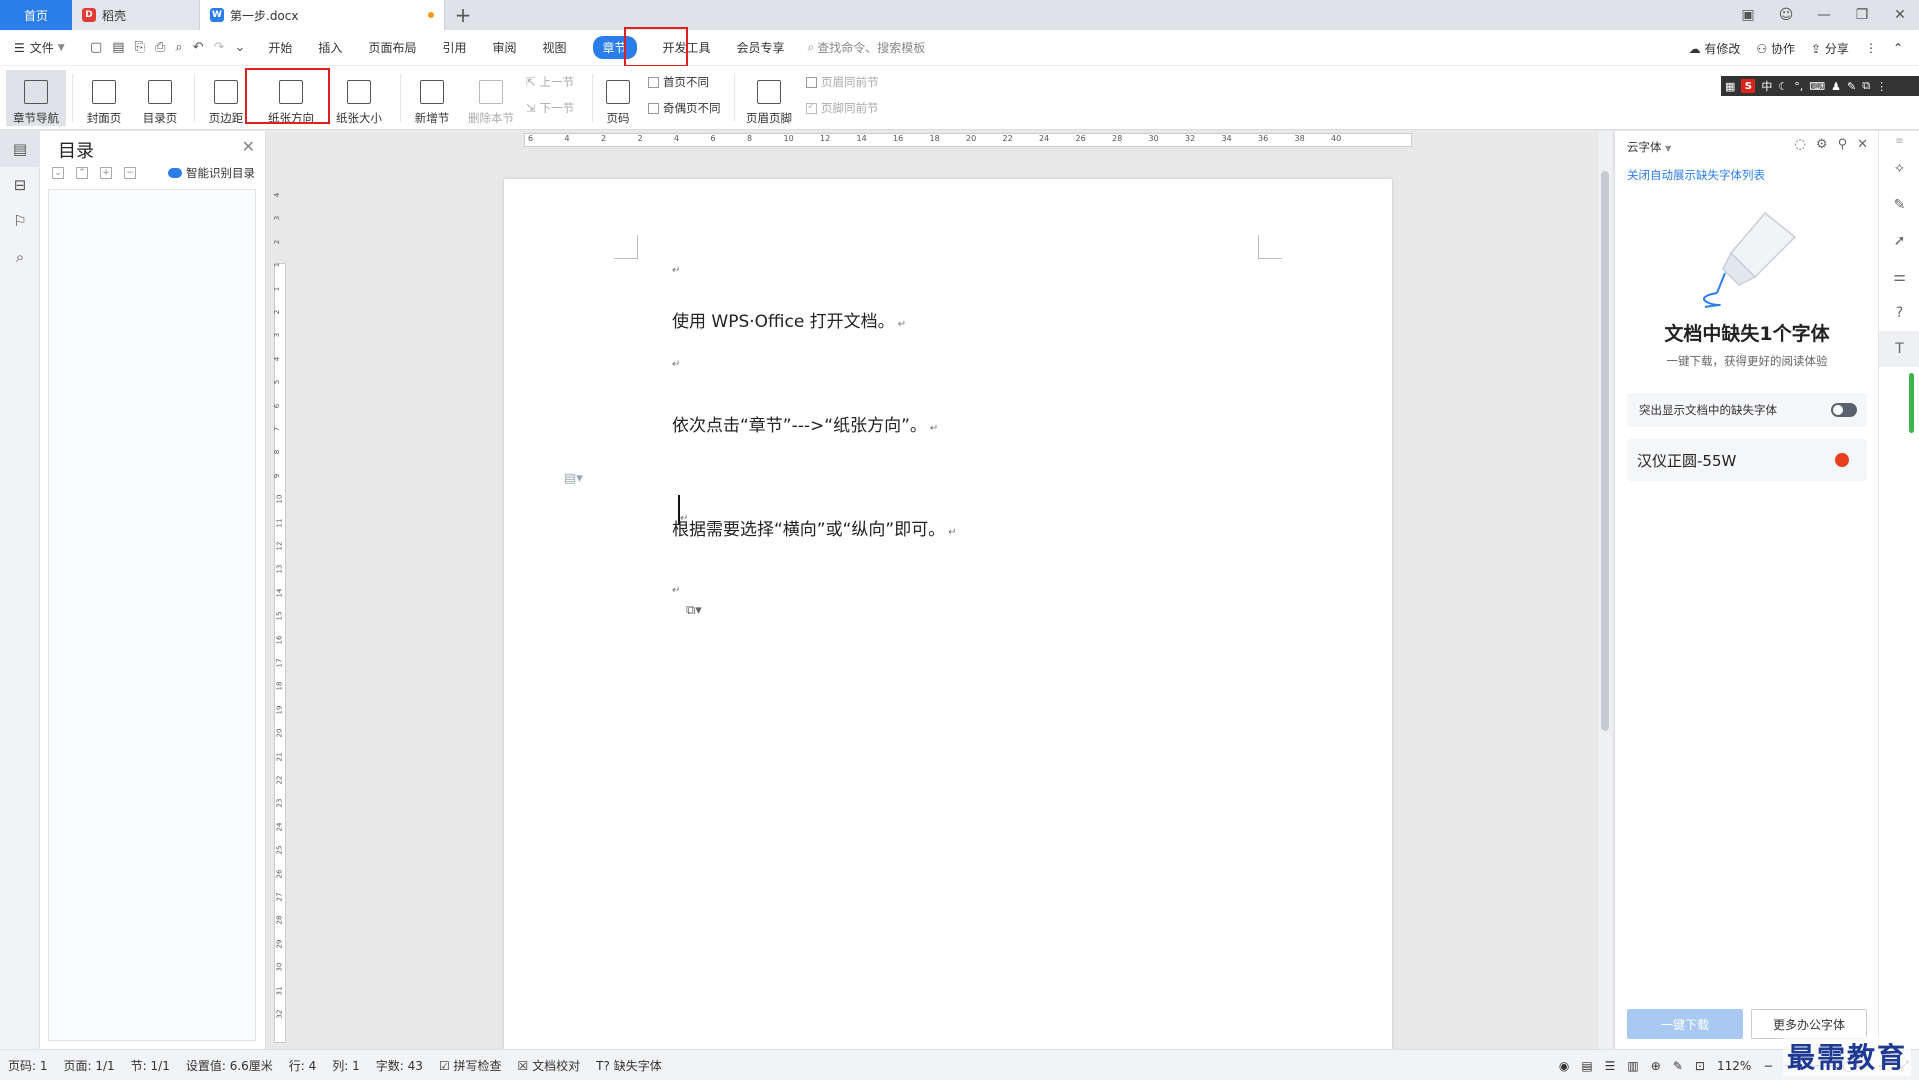  What do you see at coordinates (805, 423) in the screenshot?
I see `paragraph-2: 依次点击“章节”--->“纸张方向”。 ↵` at bounding box center [805, 423].